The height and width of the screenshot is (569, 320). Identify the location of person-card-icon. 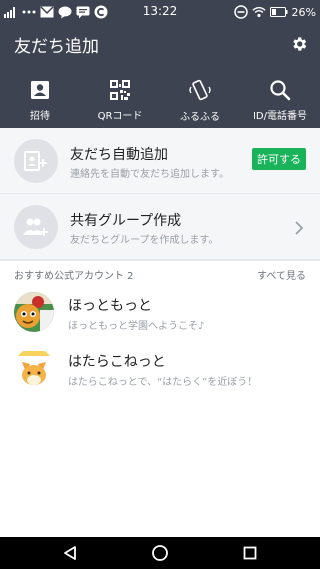
(40, 89).